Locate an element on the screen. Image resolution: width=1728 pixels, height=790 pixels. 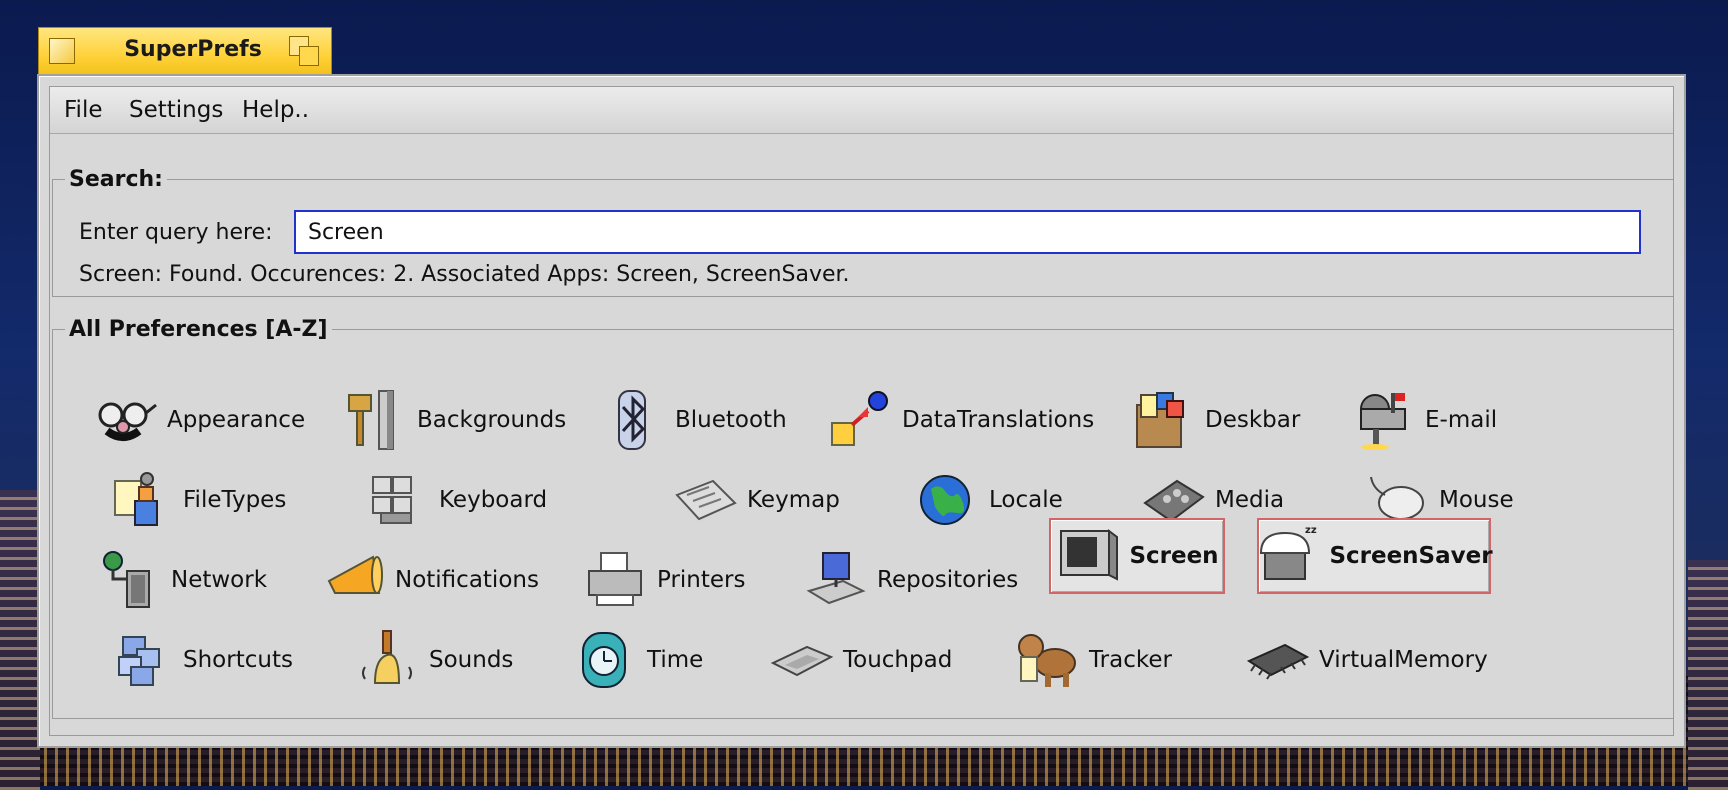
menu-file: File is located at coordinates (83, 110).